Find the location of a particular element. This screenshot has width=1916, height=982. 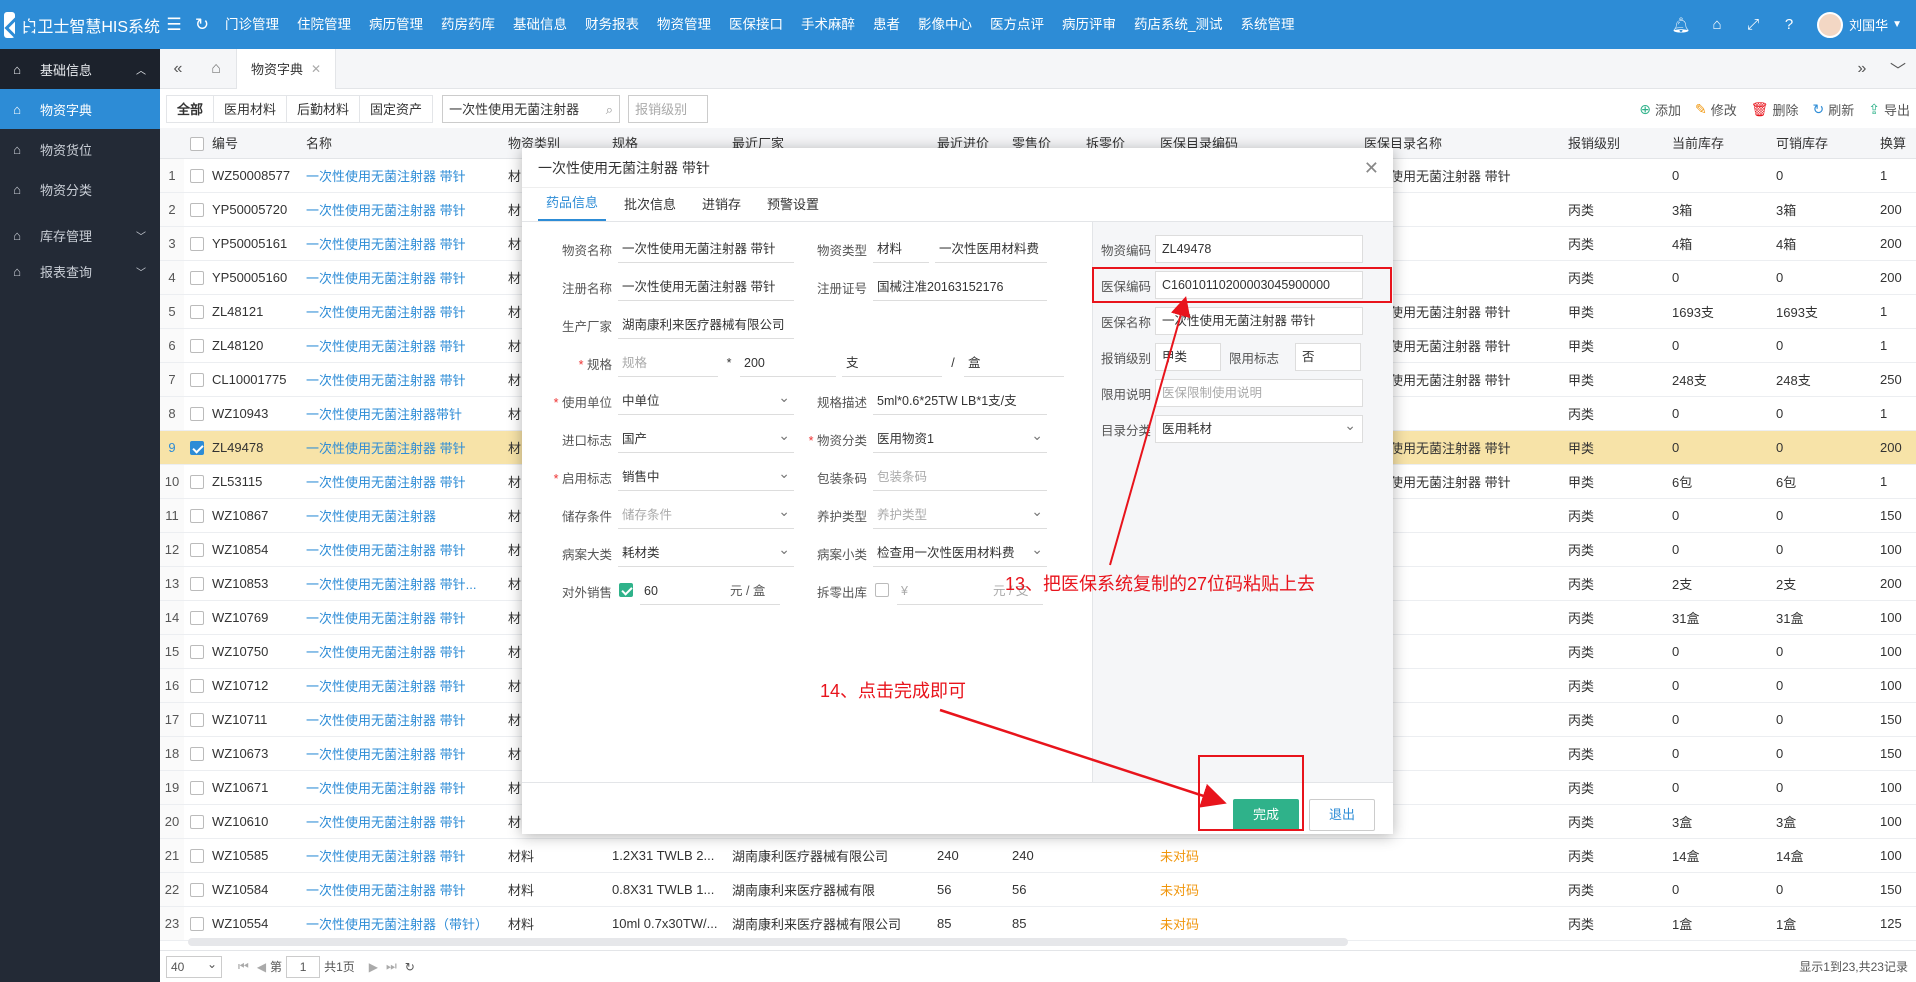

fullscreen-icon: ⤢ is located at coordinates (1753, 24).